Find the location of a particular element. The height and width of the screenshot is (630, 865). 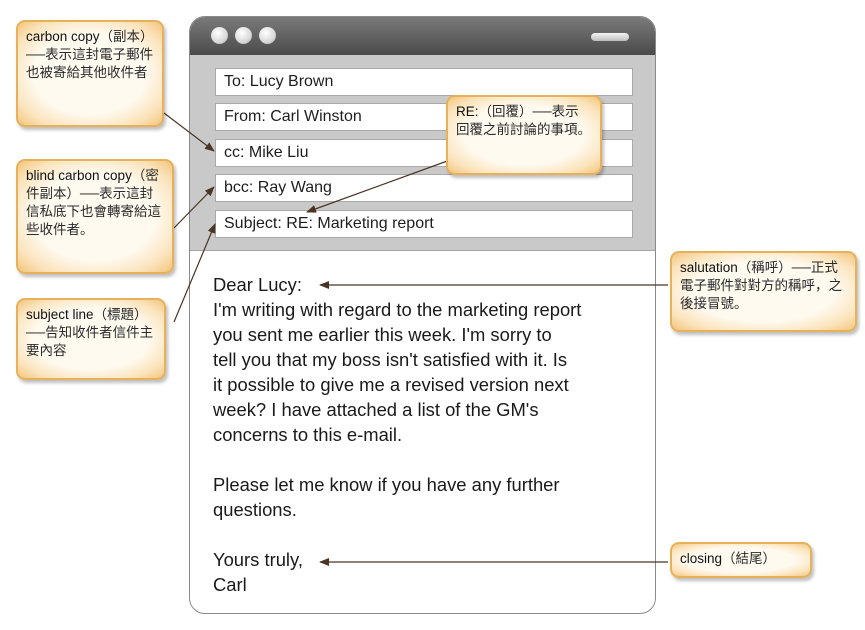

bcc-leader is located at coordinates (194, 207).